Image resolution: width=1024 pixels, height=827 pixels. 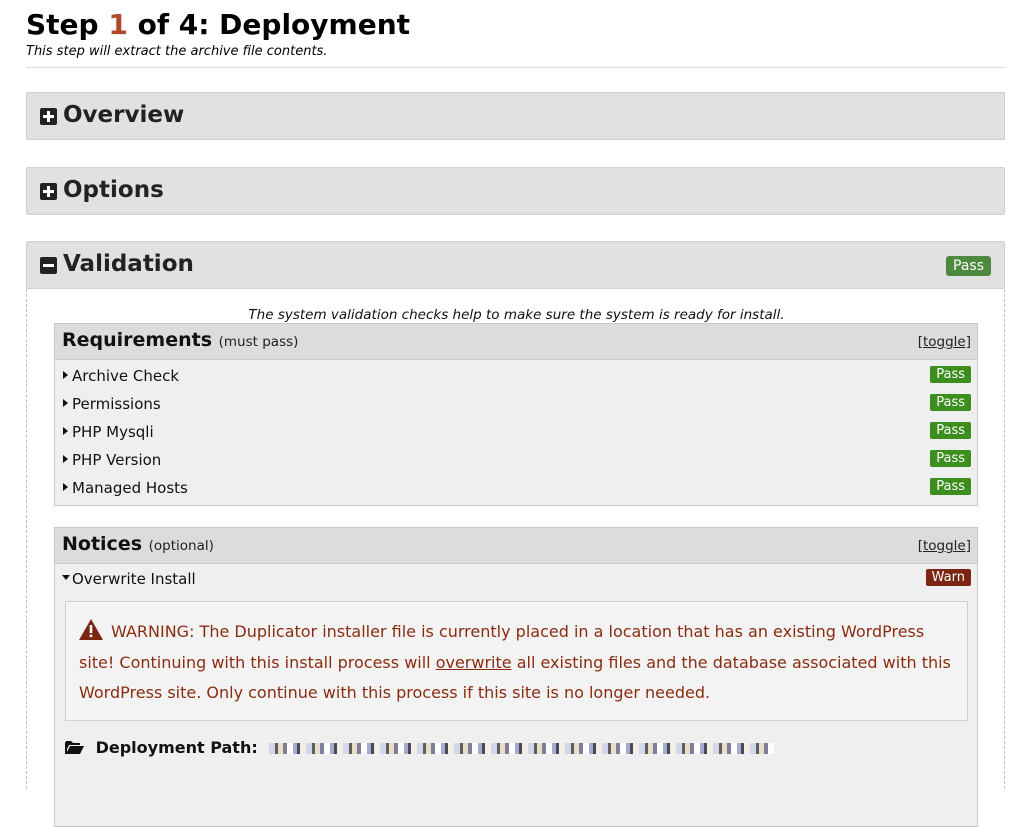 I want to click on section-overview-label: Overview, so click(x=124, y=115).